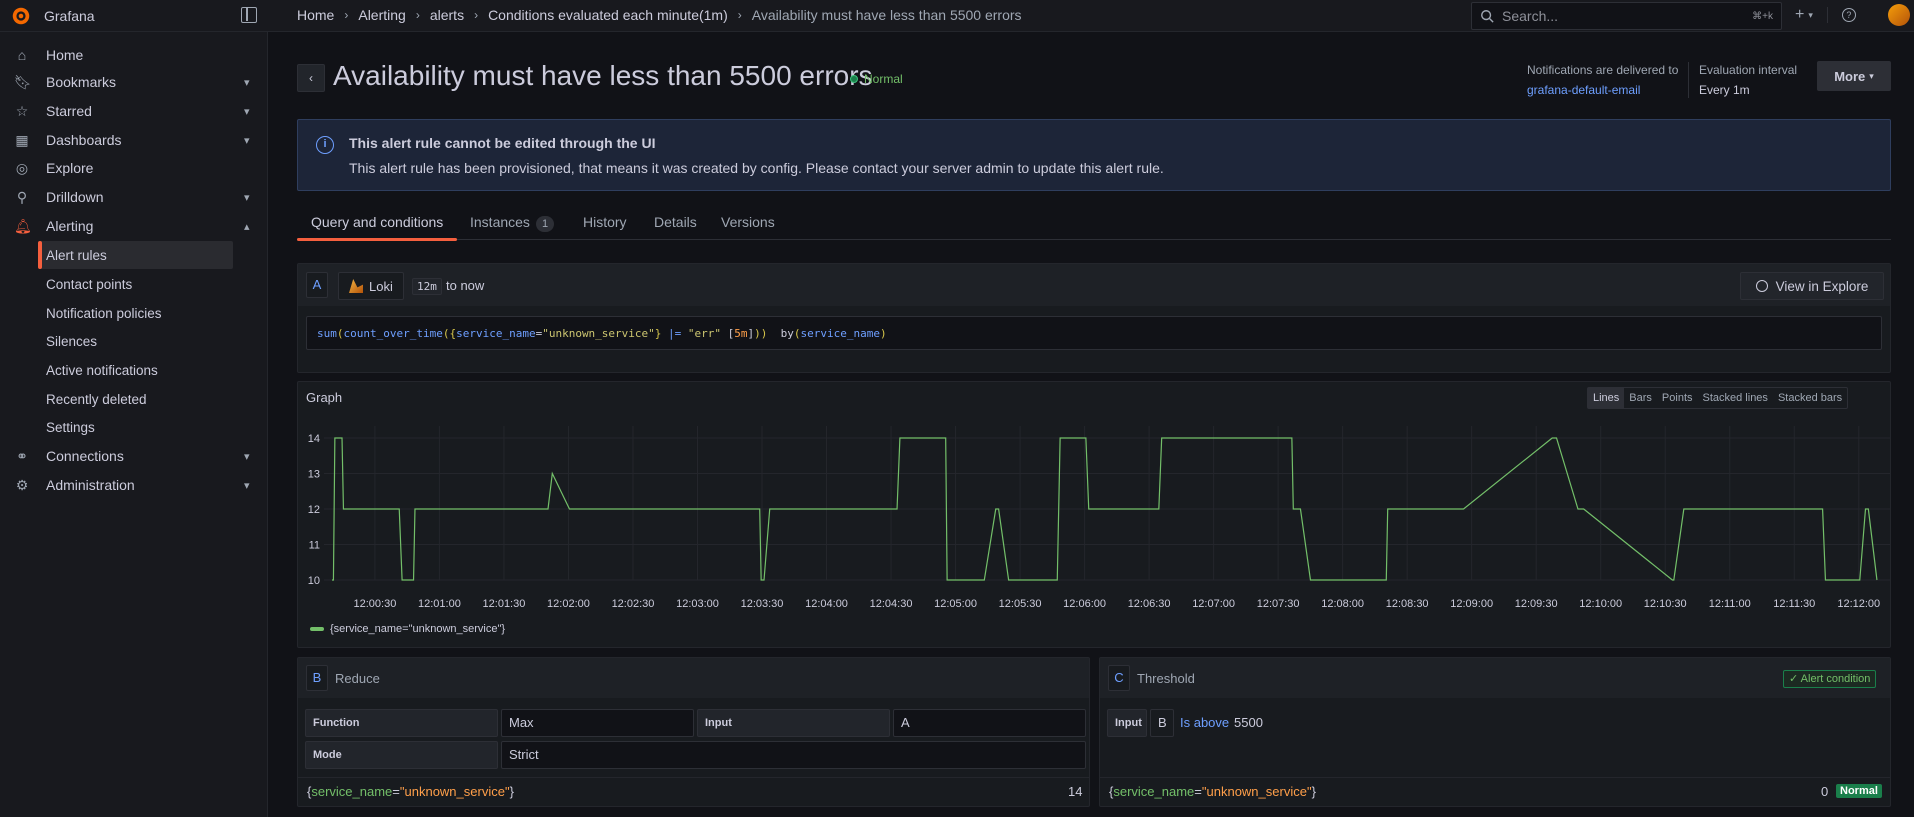 This screenshot has height=817, width=1914. Describe the element at coordinates (748, 224) in the screenshot. I see `tab-versions: Versions` at that location.